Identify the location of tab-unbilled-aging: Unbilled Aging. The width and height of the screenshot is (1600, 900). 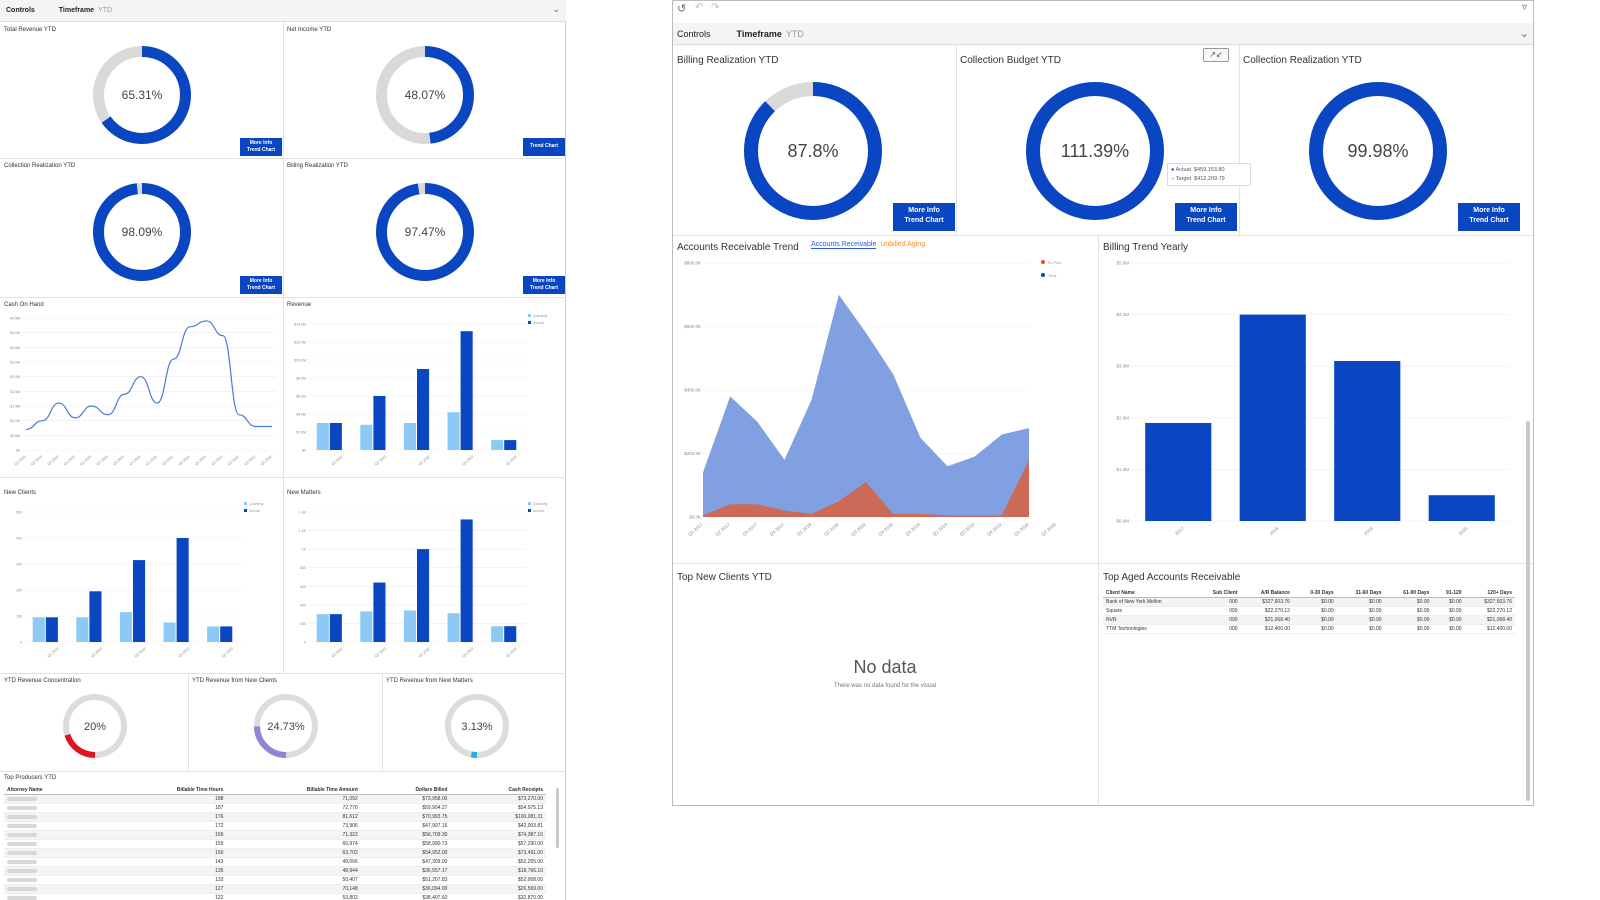
(902, 244).